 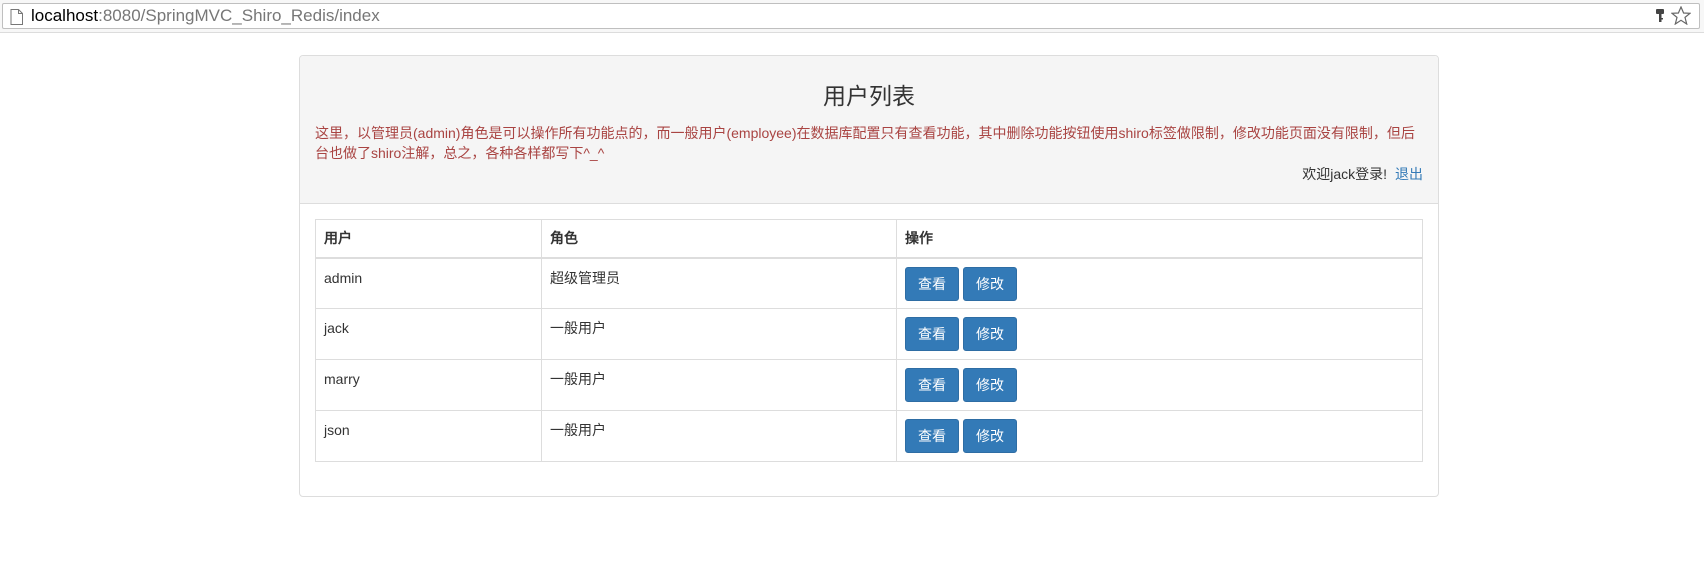 What do you see at coordinates (65, 15) in the screenshot?
I see `url-host: localhost` at bounding box center [65, 15].